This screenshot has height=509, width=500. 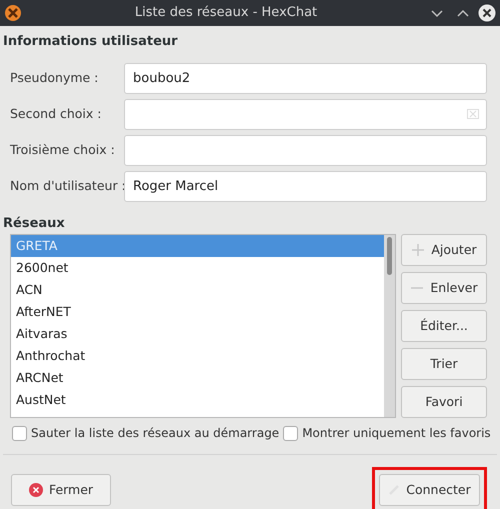 What do you see at coordinates (444, 402) in the screenshot?
I see `side-button: Favori` at bounding box center [444, 402].